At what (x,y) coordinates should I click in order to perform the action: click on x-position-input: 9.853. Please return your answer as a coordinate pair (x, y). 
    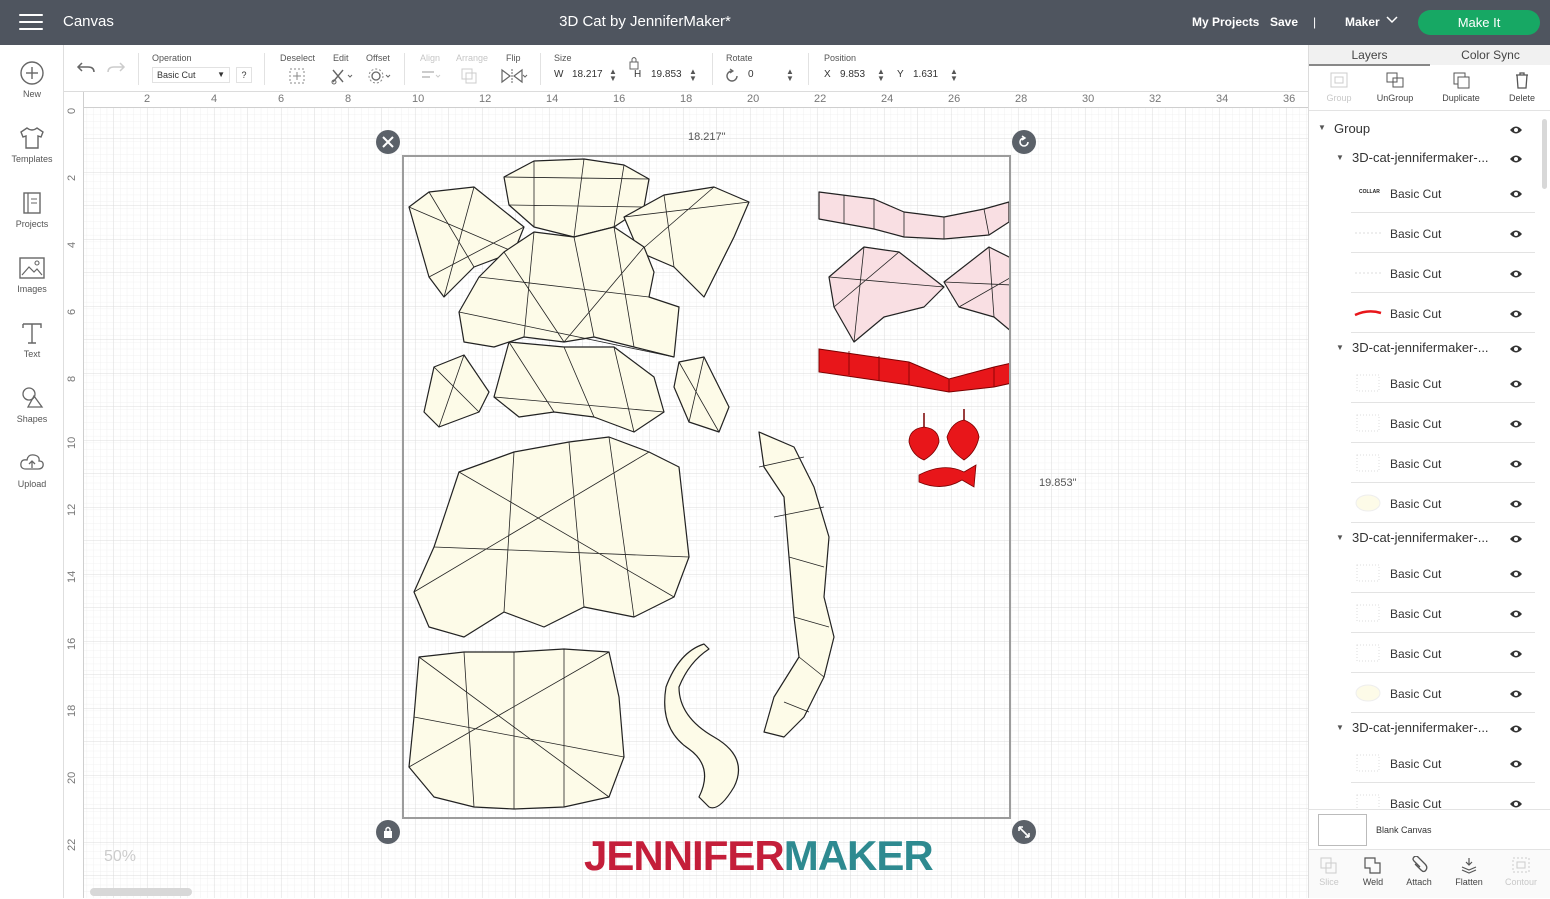
    Looking at the image, I should click on (852, 75).